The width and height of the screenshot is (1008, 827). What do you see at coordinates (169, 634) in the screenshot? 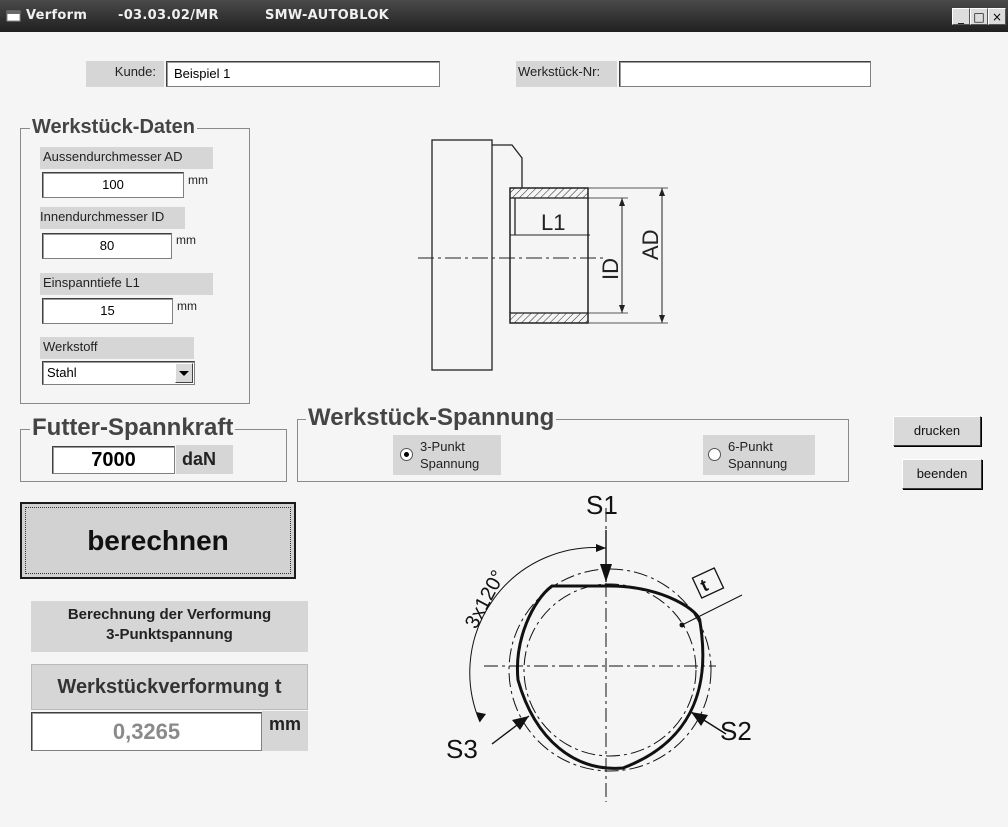
I see `berechnung-info-line2: 3-Punktspannung` at bounding box center [169, 634].